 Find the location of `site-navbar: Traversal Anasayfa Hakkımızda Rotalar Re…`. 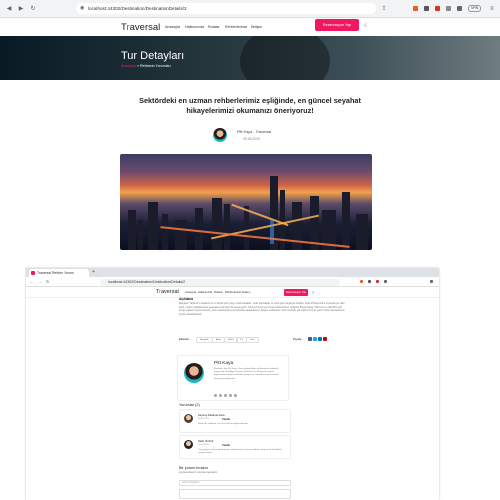

site-navbar: Traversal Anasayfa Hakkımızda Rotalar Re… is located at coordinates (250, 27).